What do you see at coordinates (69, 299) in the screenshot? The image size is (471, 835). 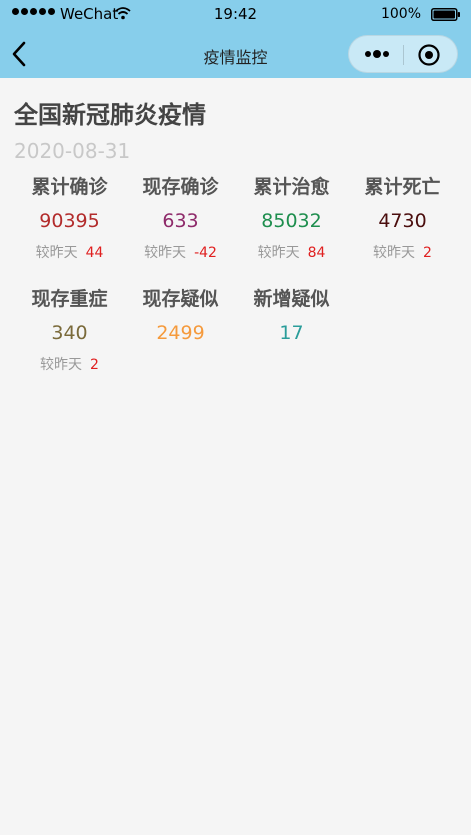 I see `stat-label: 现存重症` at bounding box center [69, 299].